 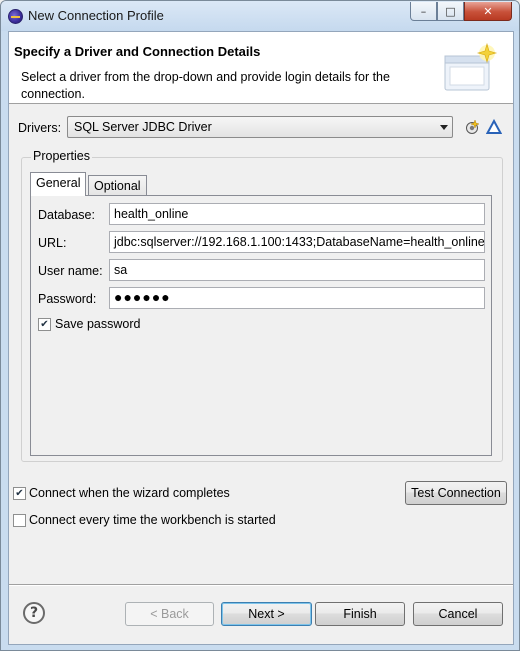 I want to click on driver-select-value: SQL Server JDBC Driver, so click(x=143, y=127).